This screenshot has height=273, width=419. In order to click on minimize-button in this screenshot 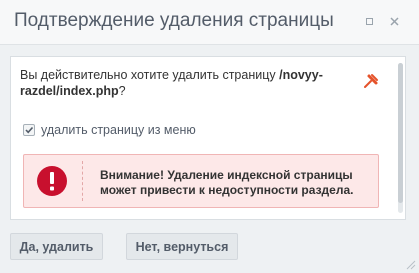, I will do `click(369, 21)`.